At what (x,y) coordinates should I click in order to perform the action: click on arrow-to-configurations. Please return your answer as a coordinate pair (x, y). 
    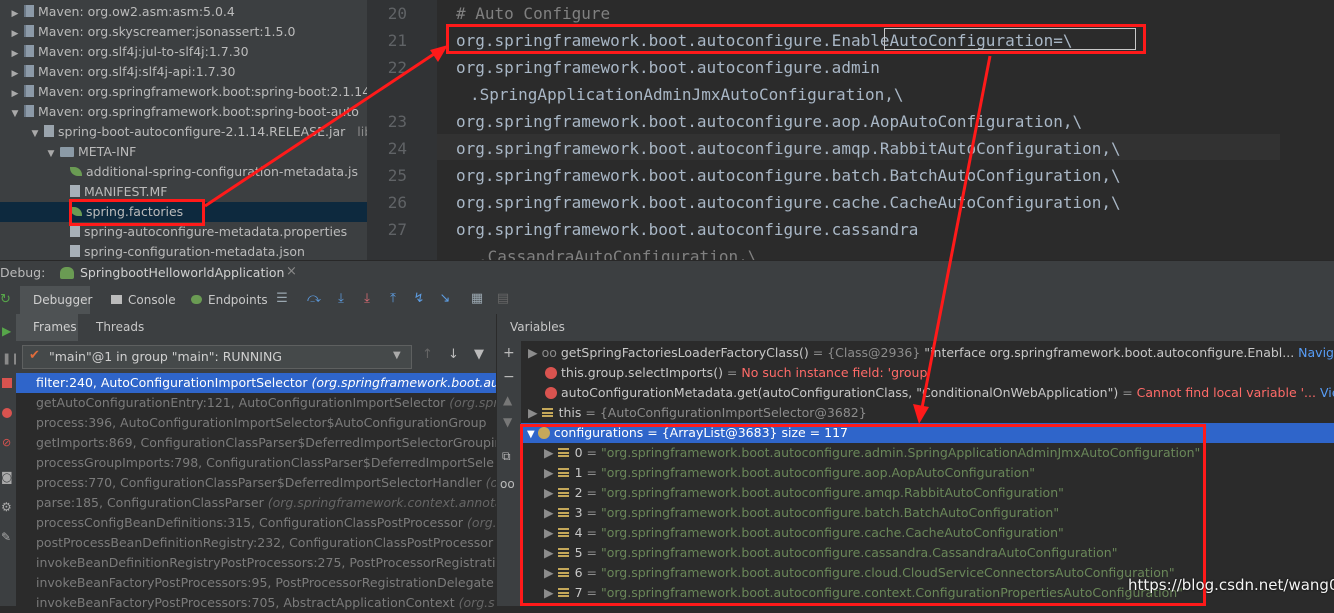
    Looking at the image, I should click on (956, 232).